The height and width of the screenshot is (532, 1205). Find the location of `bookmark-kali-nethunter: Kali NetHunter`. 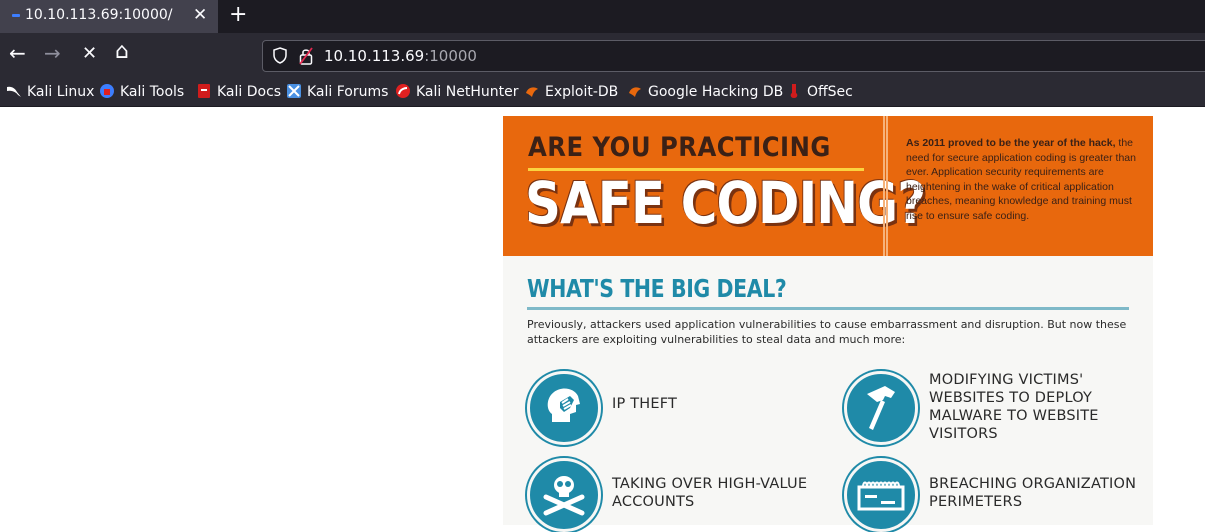

bookmark-kali-nethunter: Kali NetHunter is located at coordinates (456, 91).